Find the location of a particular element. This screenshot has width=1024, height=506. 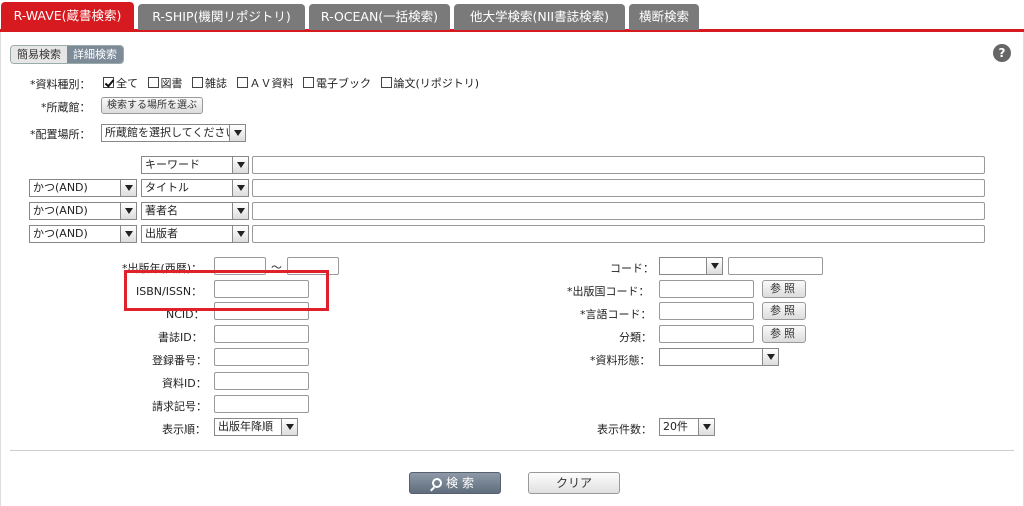

material-option-av: ＡＶ資料 is located at coordinates (265, 83).